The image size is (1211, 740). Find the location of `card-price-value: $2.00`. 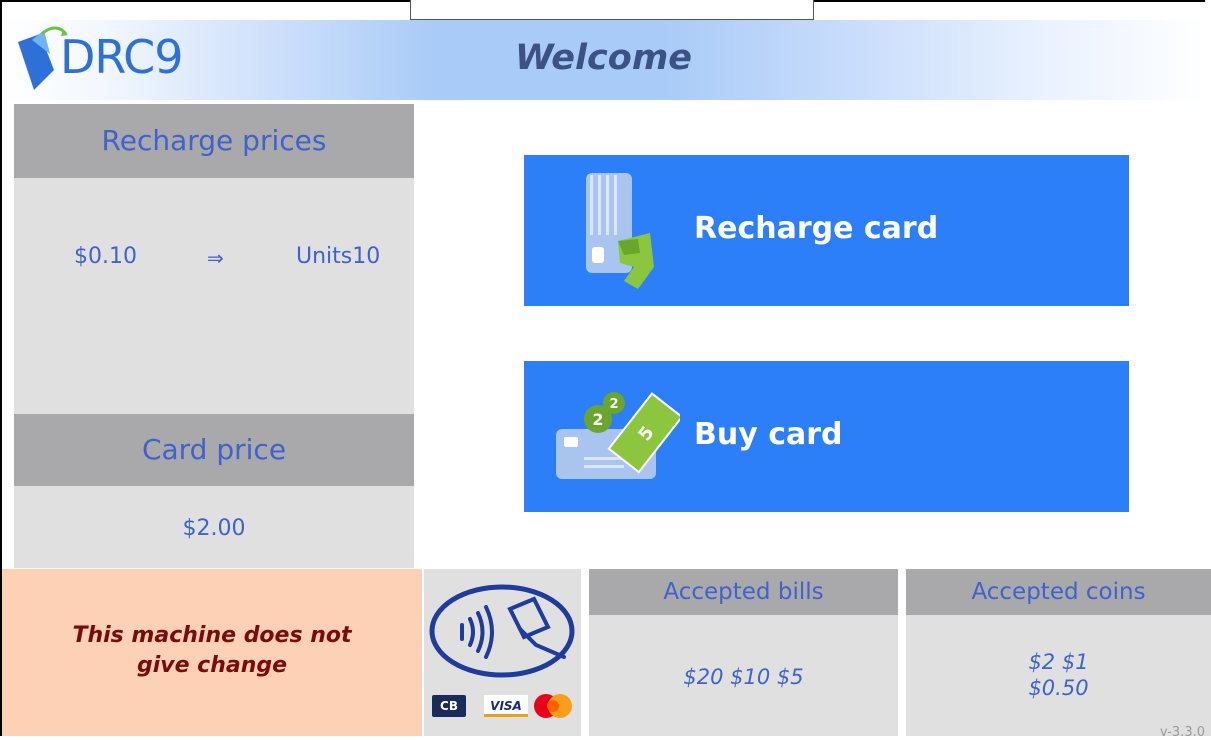

card-price-value: $2.00 is located at coordinates (214, 528).